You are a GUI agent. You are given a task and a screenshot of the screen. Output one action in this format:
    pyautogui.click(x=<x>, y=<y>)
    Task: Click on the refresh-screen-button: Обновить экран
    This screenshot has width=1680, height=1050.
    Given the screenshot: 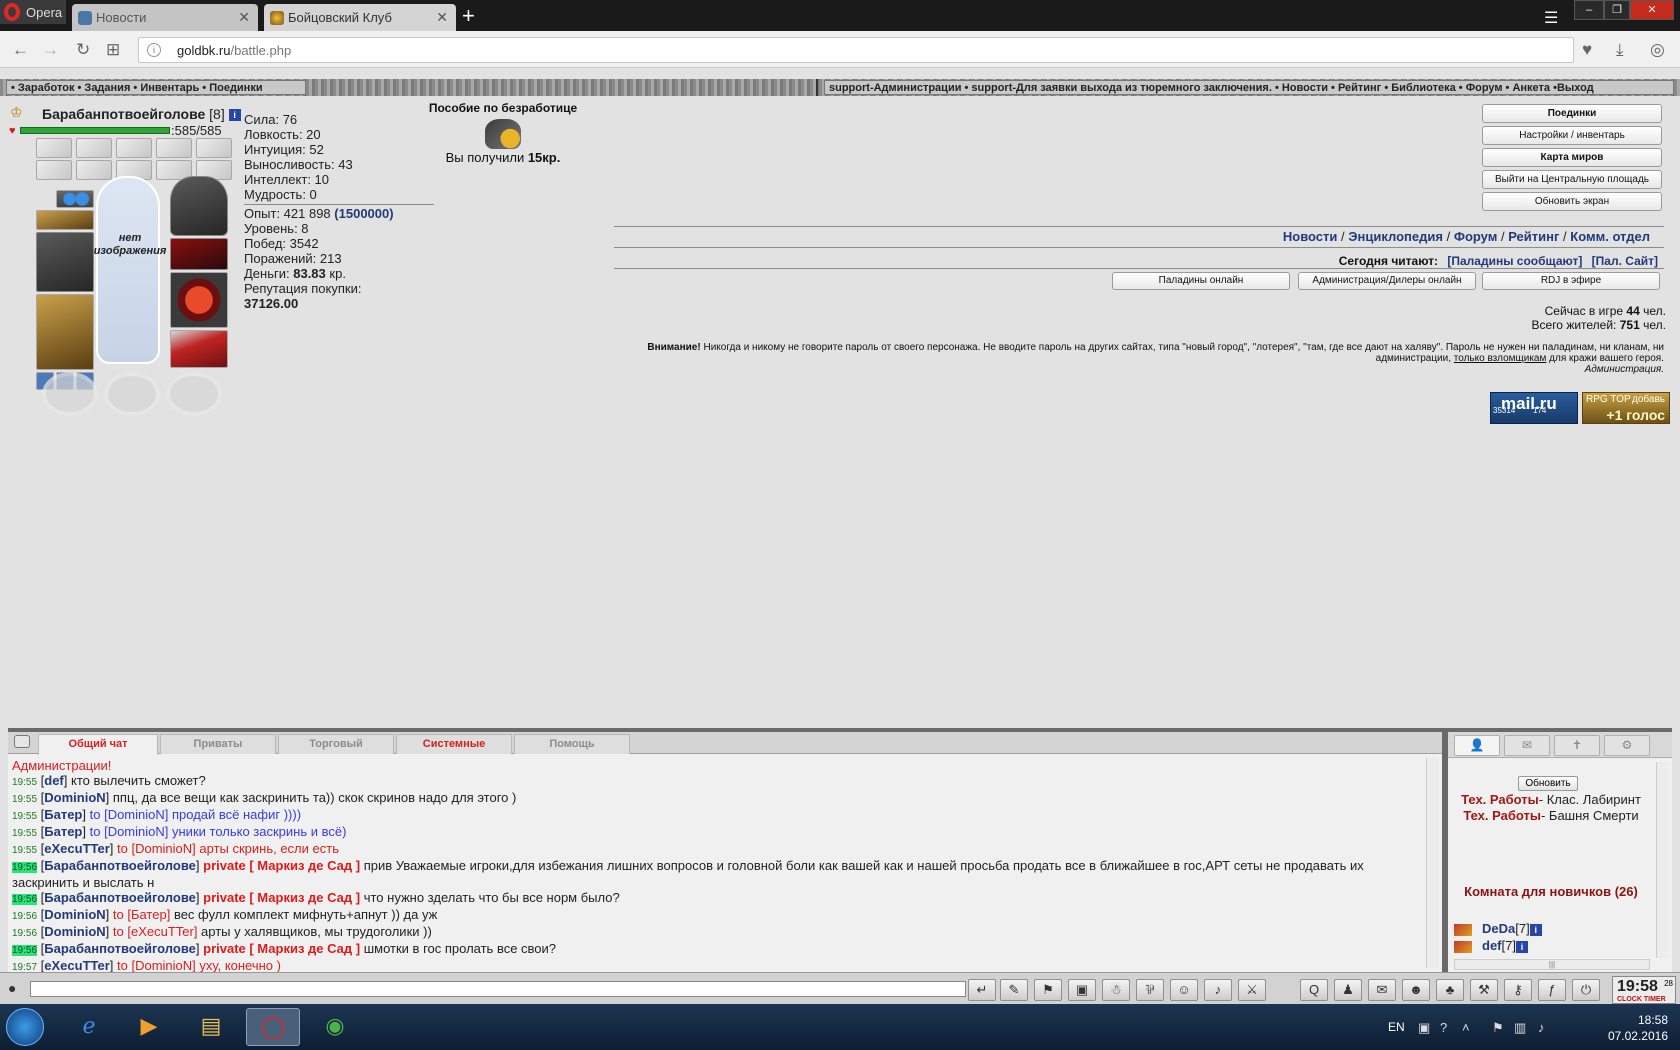 What is the action you would take?
    pyautogui.click(x=1572, y=201)
    